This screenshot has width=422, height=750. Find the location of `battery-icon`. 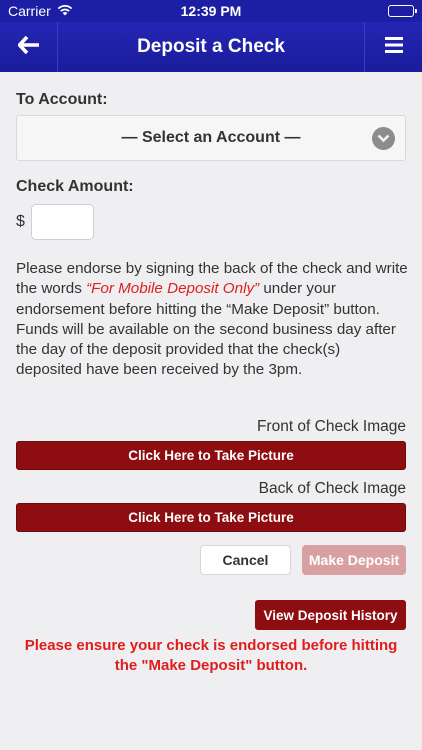

battery-icon is located at coordinates (402, 11).